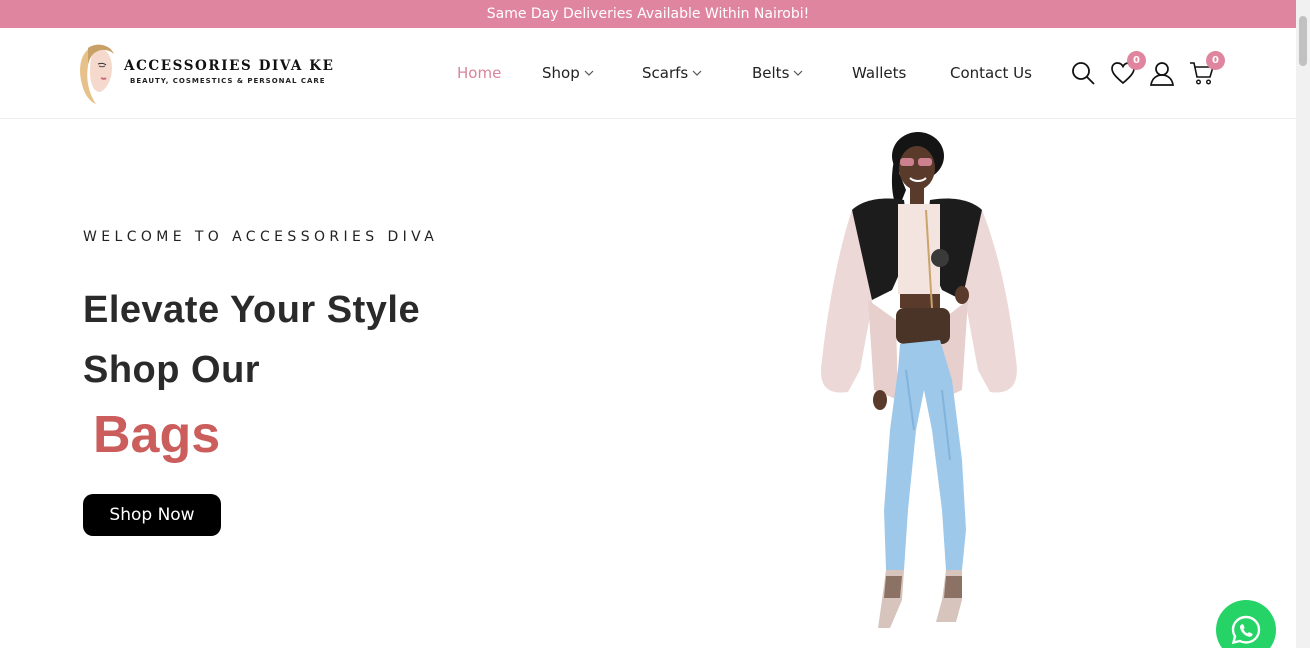 Image resolution: width=1310 pixels, height=648 pixels. What do you see at coordinates (1303, 324) in the screenshot?
I see `page-scrollbar` at bounding box center [1303, 324].